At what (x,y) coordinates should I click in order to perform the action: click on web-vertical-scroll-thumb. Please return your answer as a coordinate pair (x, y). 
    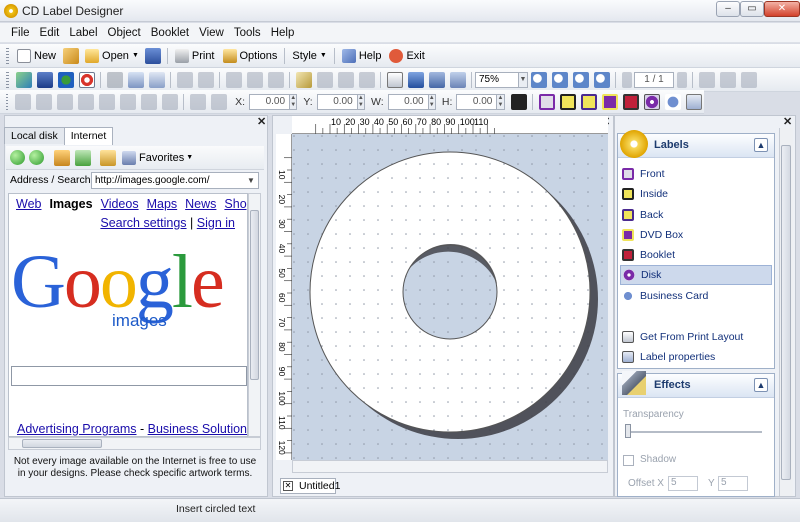
    Looking at the image, I should click on (254, 295).